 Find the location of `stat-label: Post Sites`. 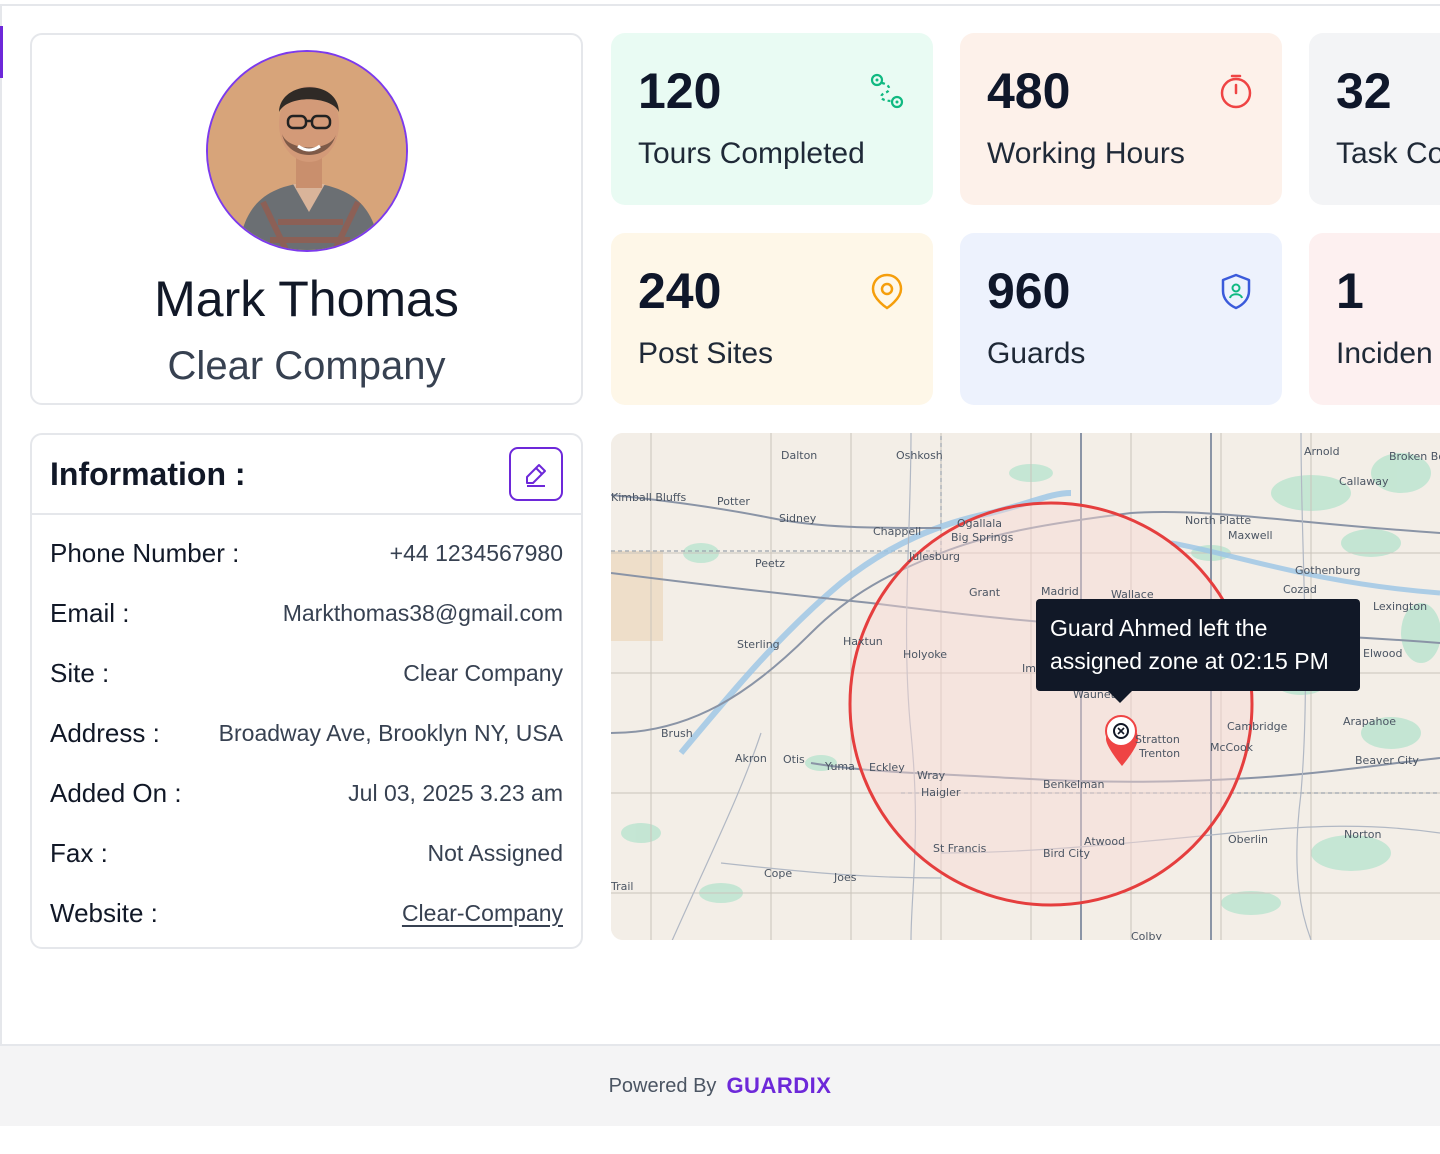

stat-label: Post Sites is located at coordinates (706, 353).